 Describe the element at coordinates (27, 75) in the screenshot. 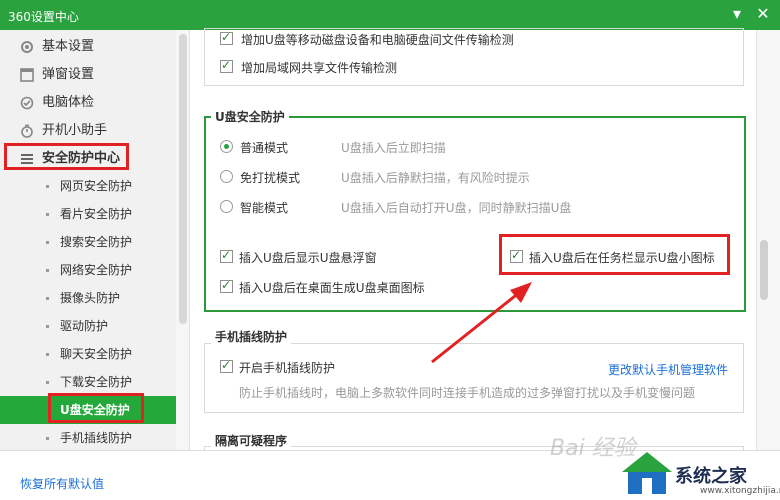

I see `window-icon` at that location.